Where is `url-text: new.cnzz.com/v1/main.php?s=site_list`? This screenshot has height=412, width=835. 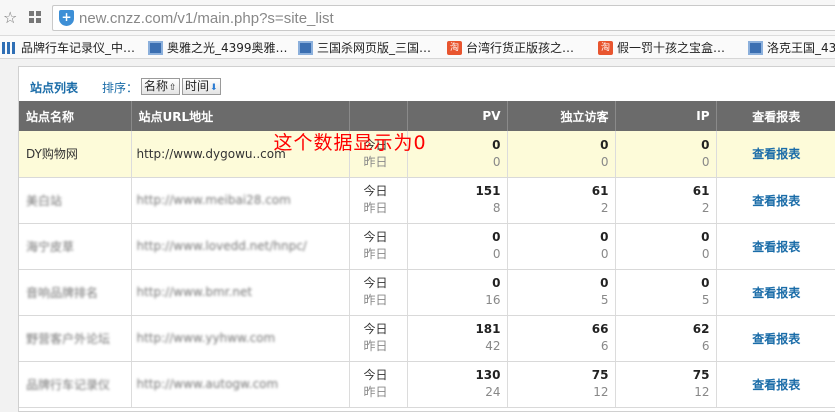
url-text: new.cnzz.com/v1/main.php?s=site_list is located at coordinates (206, 18).